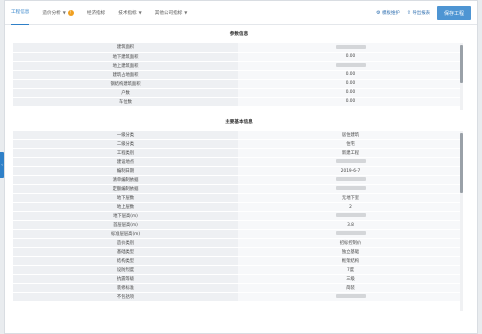  What do you see at coordinates (418, 13) in the screenshot?
I see `export-report-link: ⇪ 导出报表` at bounding box center [418, 13].